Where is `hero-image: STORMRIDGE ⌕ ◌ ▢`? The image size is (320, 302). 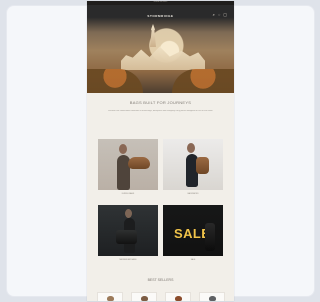 hero-image: STORMRIDGE ⌕ ◌ ▢ is located at coordinates (160, 49).